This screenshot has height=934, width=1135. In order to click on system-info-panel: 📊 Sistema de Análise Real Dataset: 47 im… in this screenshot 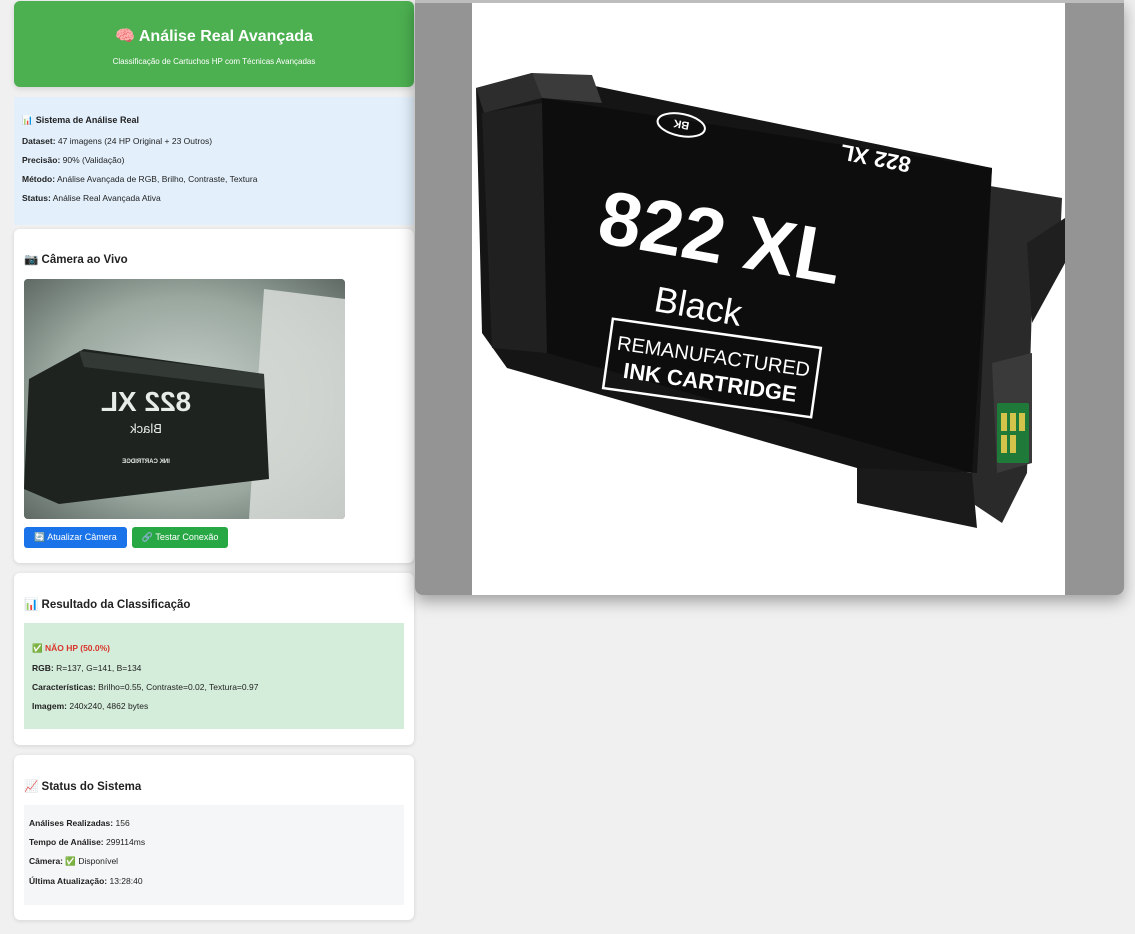, I will do `click(214, 161)`.